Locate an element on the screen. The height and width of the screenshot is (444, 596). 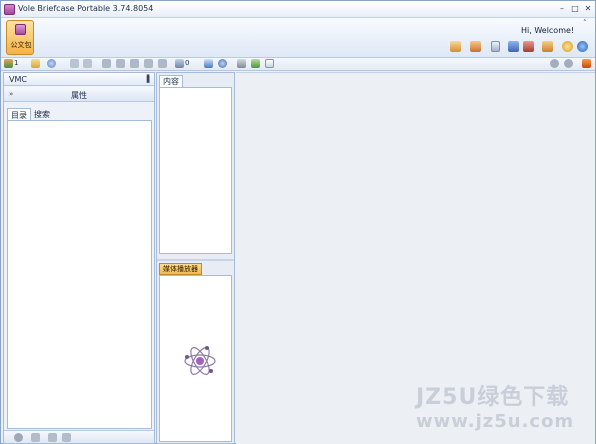
clock-icon is located at coordinates (241, 63).